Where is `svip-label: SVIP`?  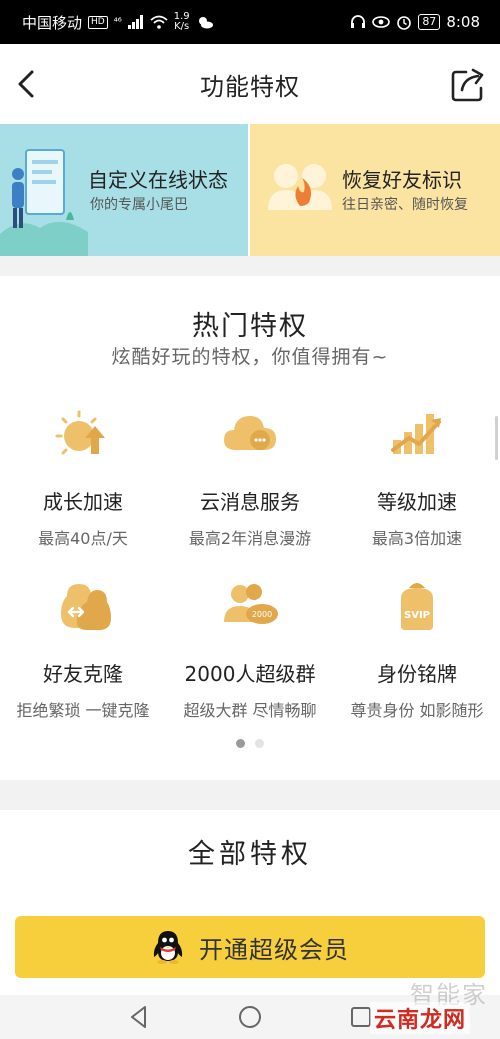
svip-label: SVIP is located at coordinates (417, 615).